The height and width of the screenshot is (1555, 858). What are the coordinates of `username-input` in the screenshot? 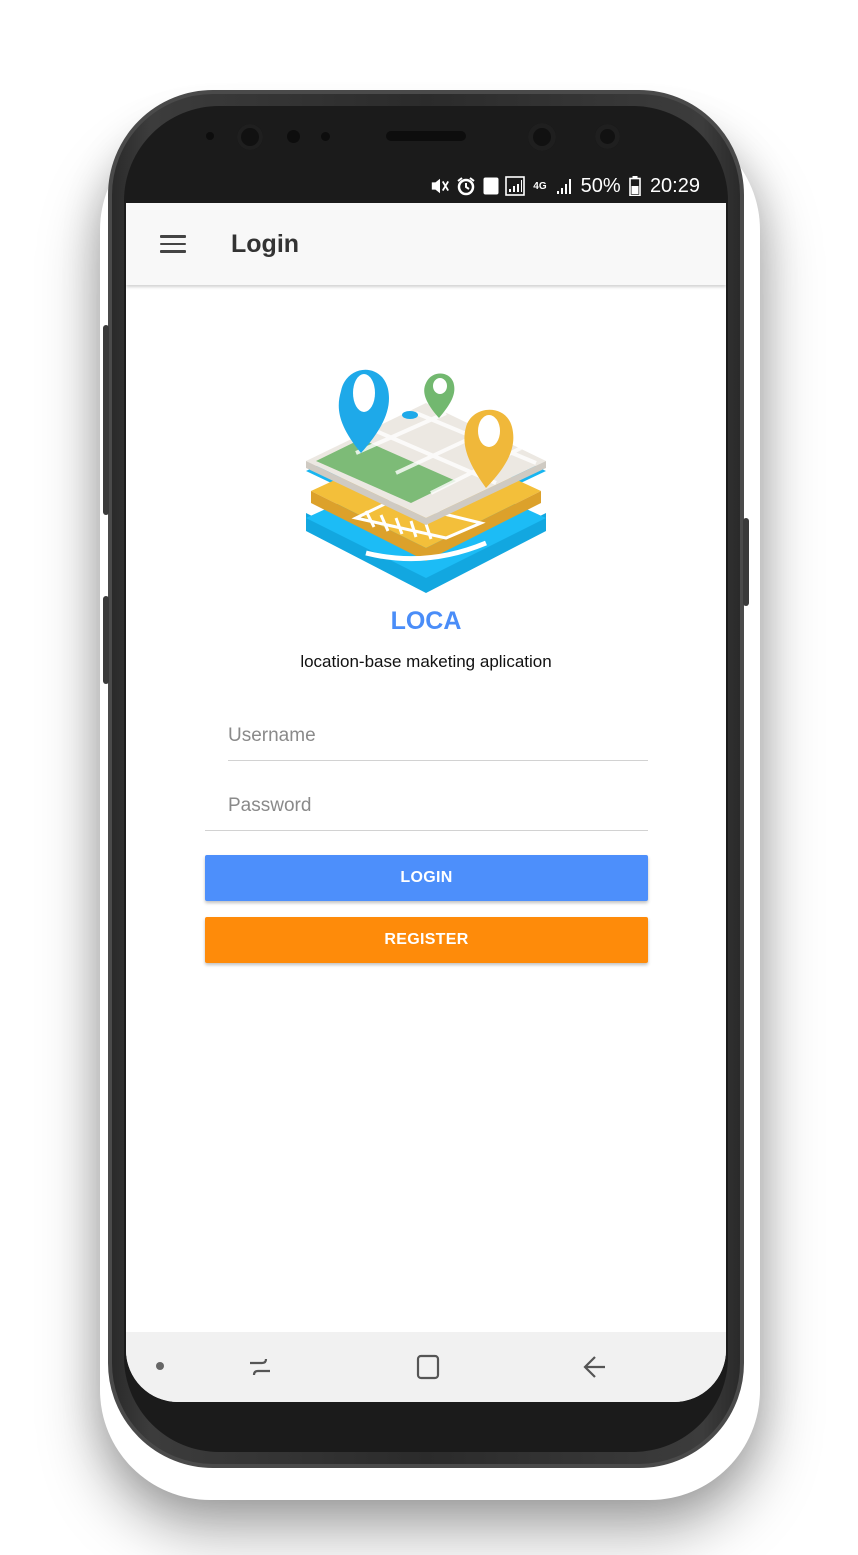 It's located at (438, 735).